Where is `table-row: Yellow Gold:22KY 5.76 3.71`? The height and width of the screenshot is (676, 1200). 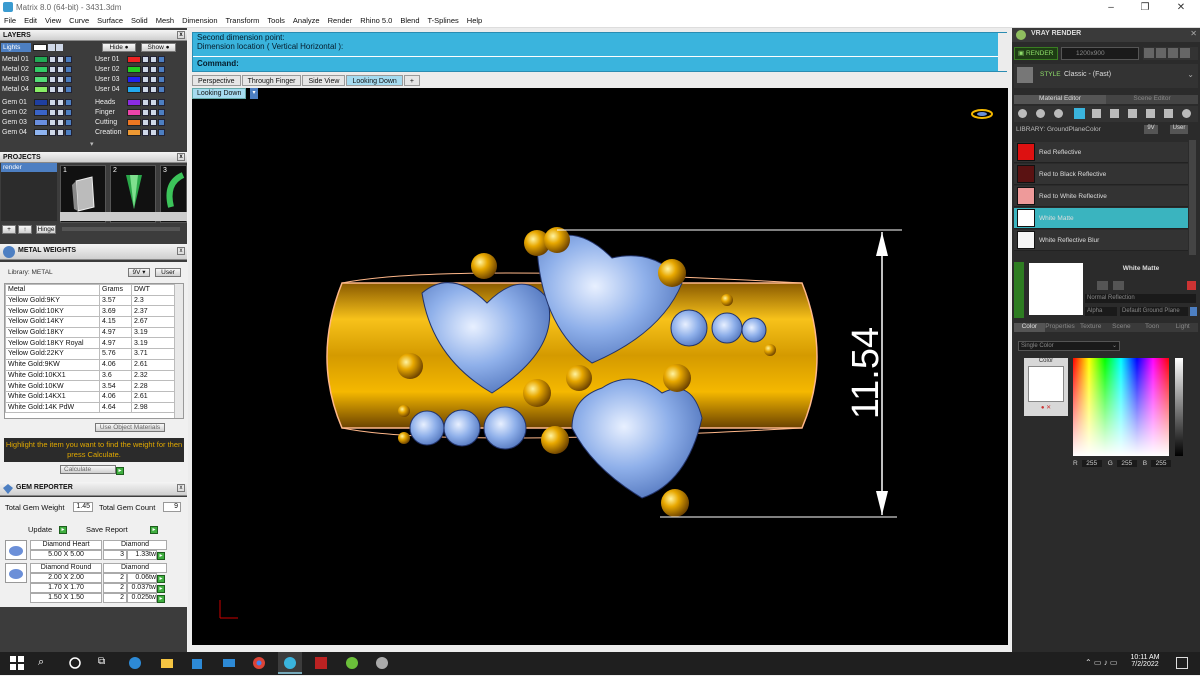 table-row: Yellow Gold:22KY 5.76 3.71 is located at coordinates (91, 354).